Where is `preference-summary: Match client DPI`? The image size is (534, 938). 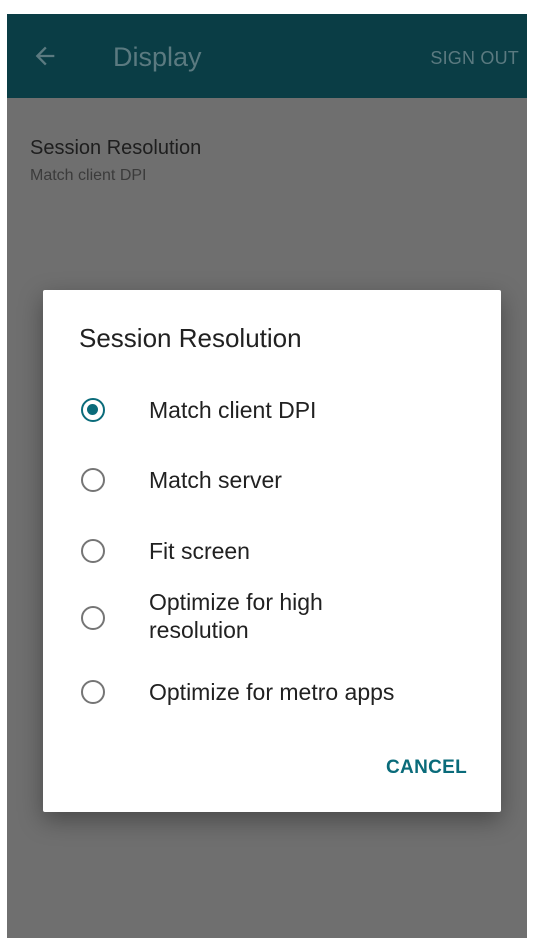
preference-summary: Match client DPI is located at coordinates (88, 175).